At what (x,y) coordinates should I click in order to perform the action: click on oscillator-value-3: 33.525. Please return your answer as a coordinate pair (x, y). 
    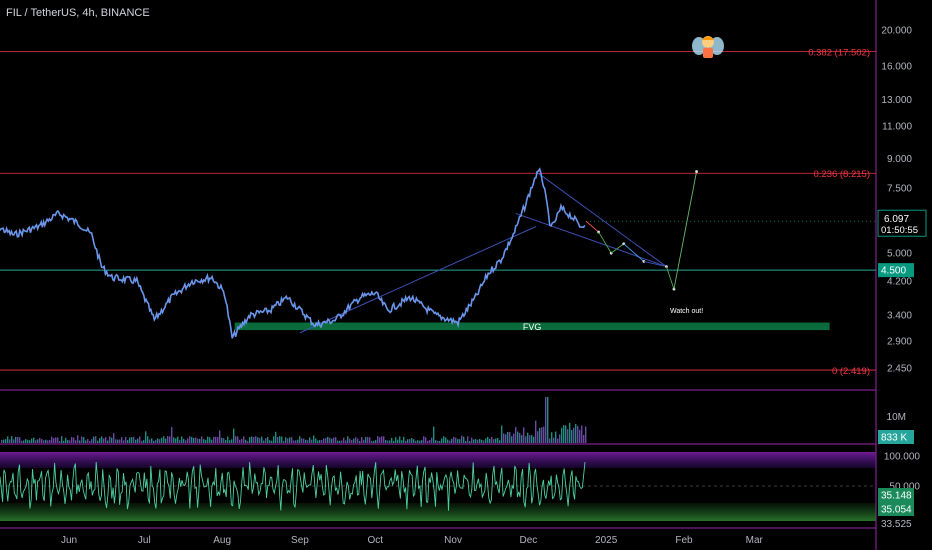
    Looking at the image, I should click on (896, 524).